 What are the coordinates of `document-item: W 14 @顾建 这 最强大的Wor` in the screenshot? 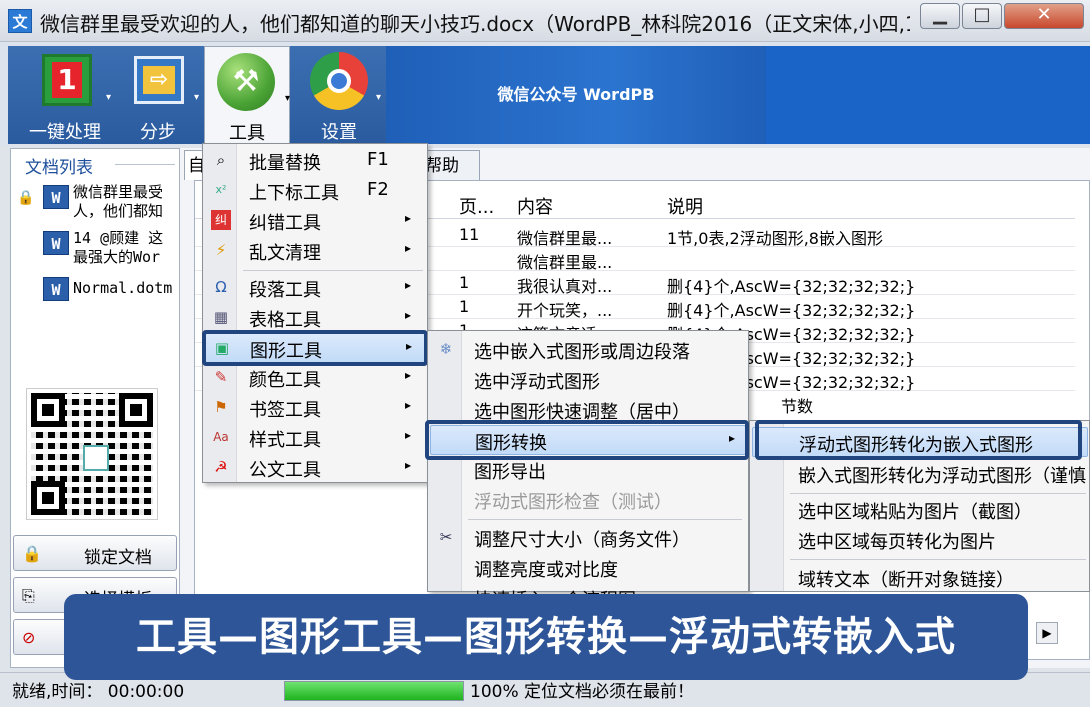 It's located at (96, 249).